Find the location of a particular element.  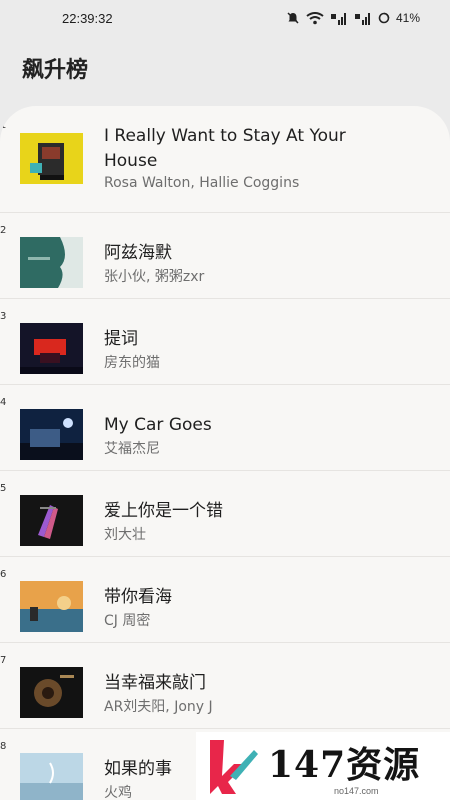

song-row-3: 3 提词 房东的猫 is located at coordinates (225, 342).